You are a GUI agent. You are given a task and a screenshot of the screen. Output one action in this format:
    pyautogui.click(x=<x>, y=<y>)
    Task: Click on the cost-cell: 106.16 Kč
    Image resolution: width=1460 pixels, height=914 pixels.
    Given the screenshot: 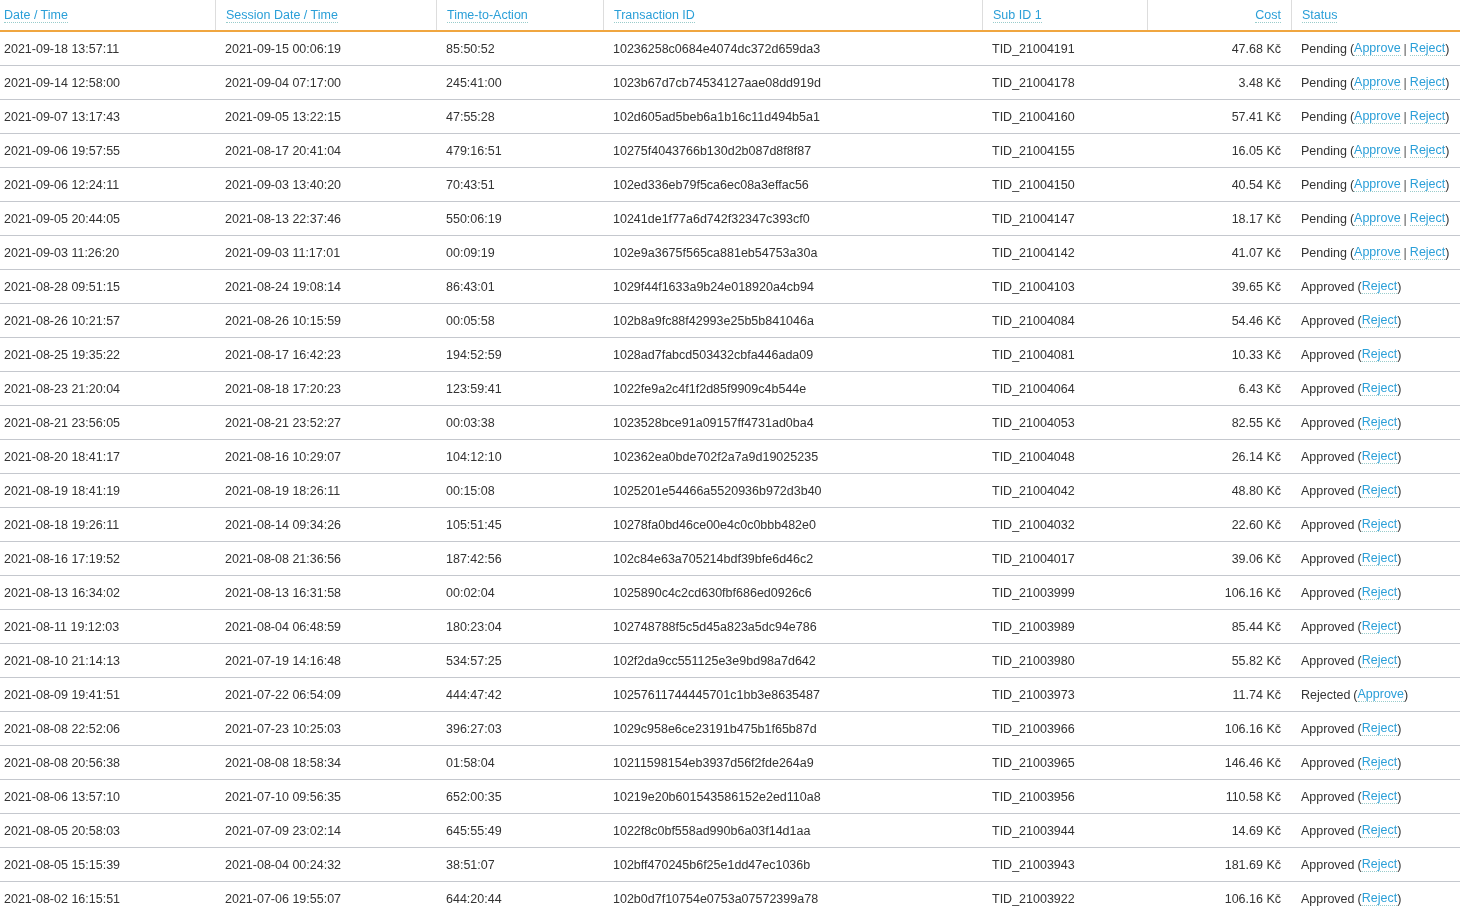 What is the action you would take?
    pyautogui.click(x=1252, y=592)
    